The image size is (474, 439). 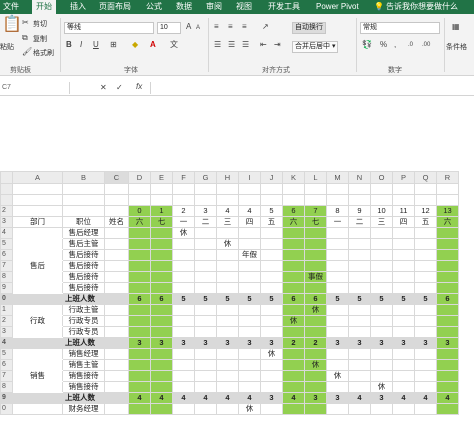 What do you see at coordinates (139, 86) in the screenshot?
I see `insert-function-button: fx` at bounding box center [139, 86].